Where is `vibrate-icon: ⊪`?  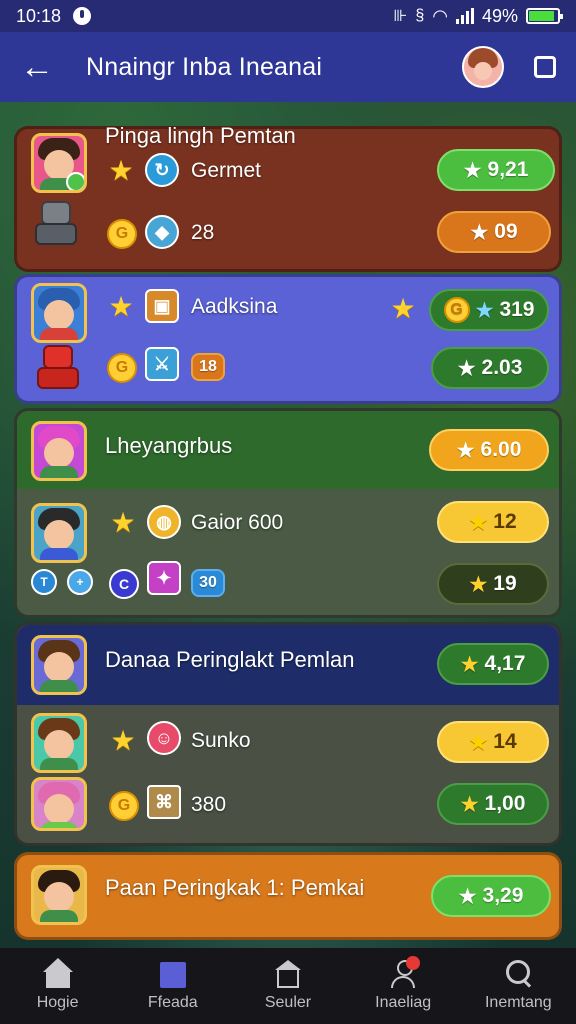
vibrate-icon: ⊪ is located at coordinates (400, 16).